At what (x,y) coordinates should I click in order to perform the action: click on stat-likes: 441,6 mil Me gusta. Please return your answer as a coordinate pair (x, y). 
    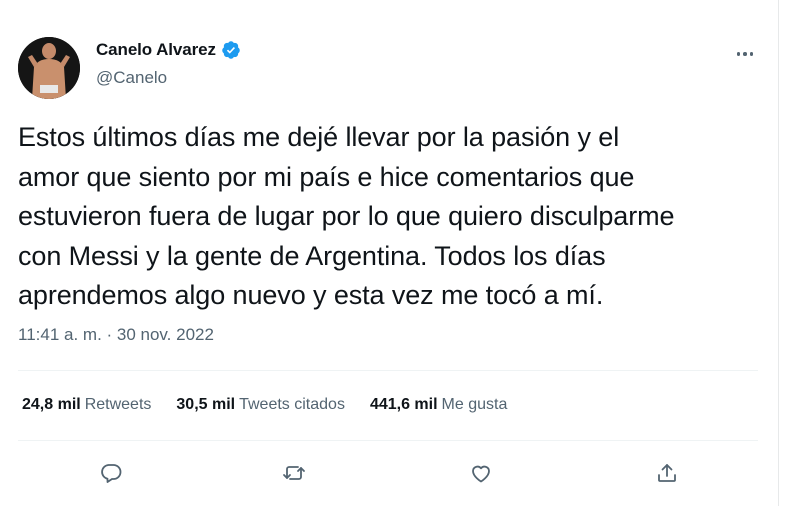
    Looking at the image, I should click on (438, 405).